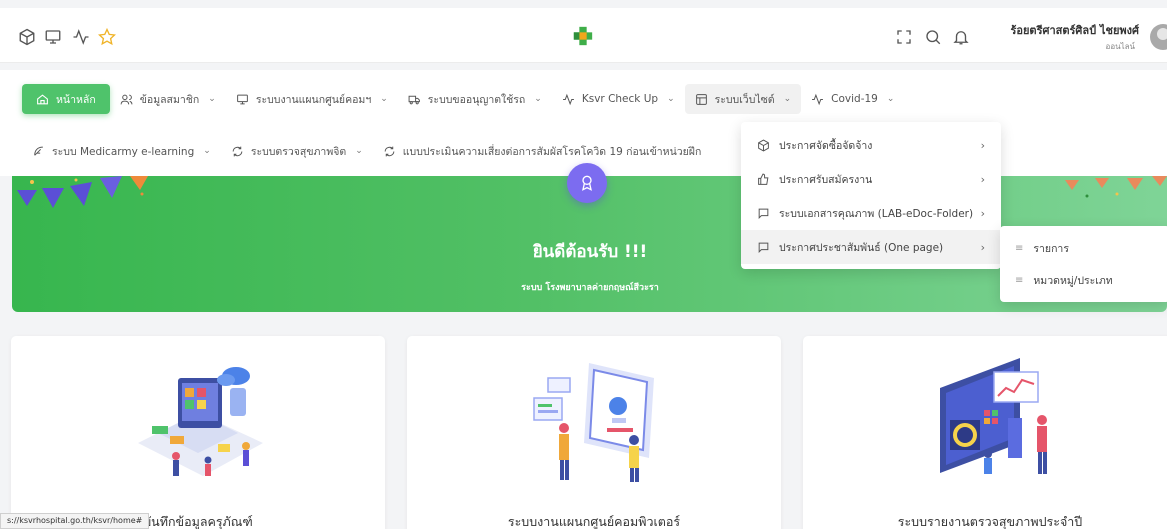 The image size is (1167, 529). I want to click on nav-item-website: ระบบเว็บไซต์ ⌄, so click(743, 99).